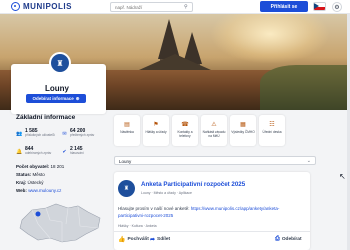  I want to click on divider, so click(212, 231).